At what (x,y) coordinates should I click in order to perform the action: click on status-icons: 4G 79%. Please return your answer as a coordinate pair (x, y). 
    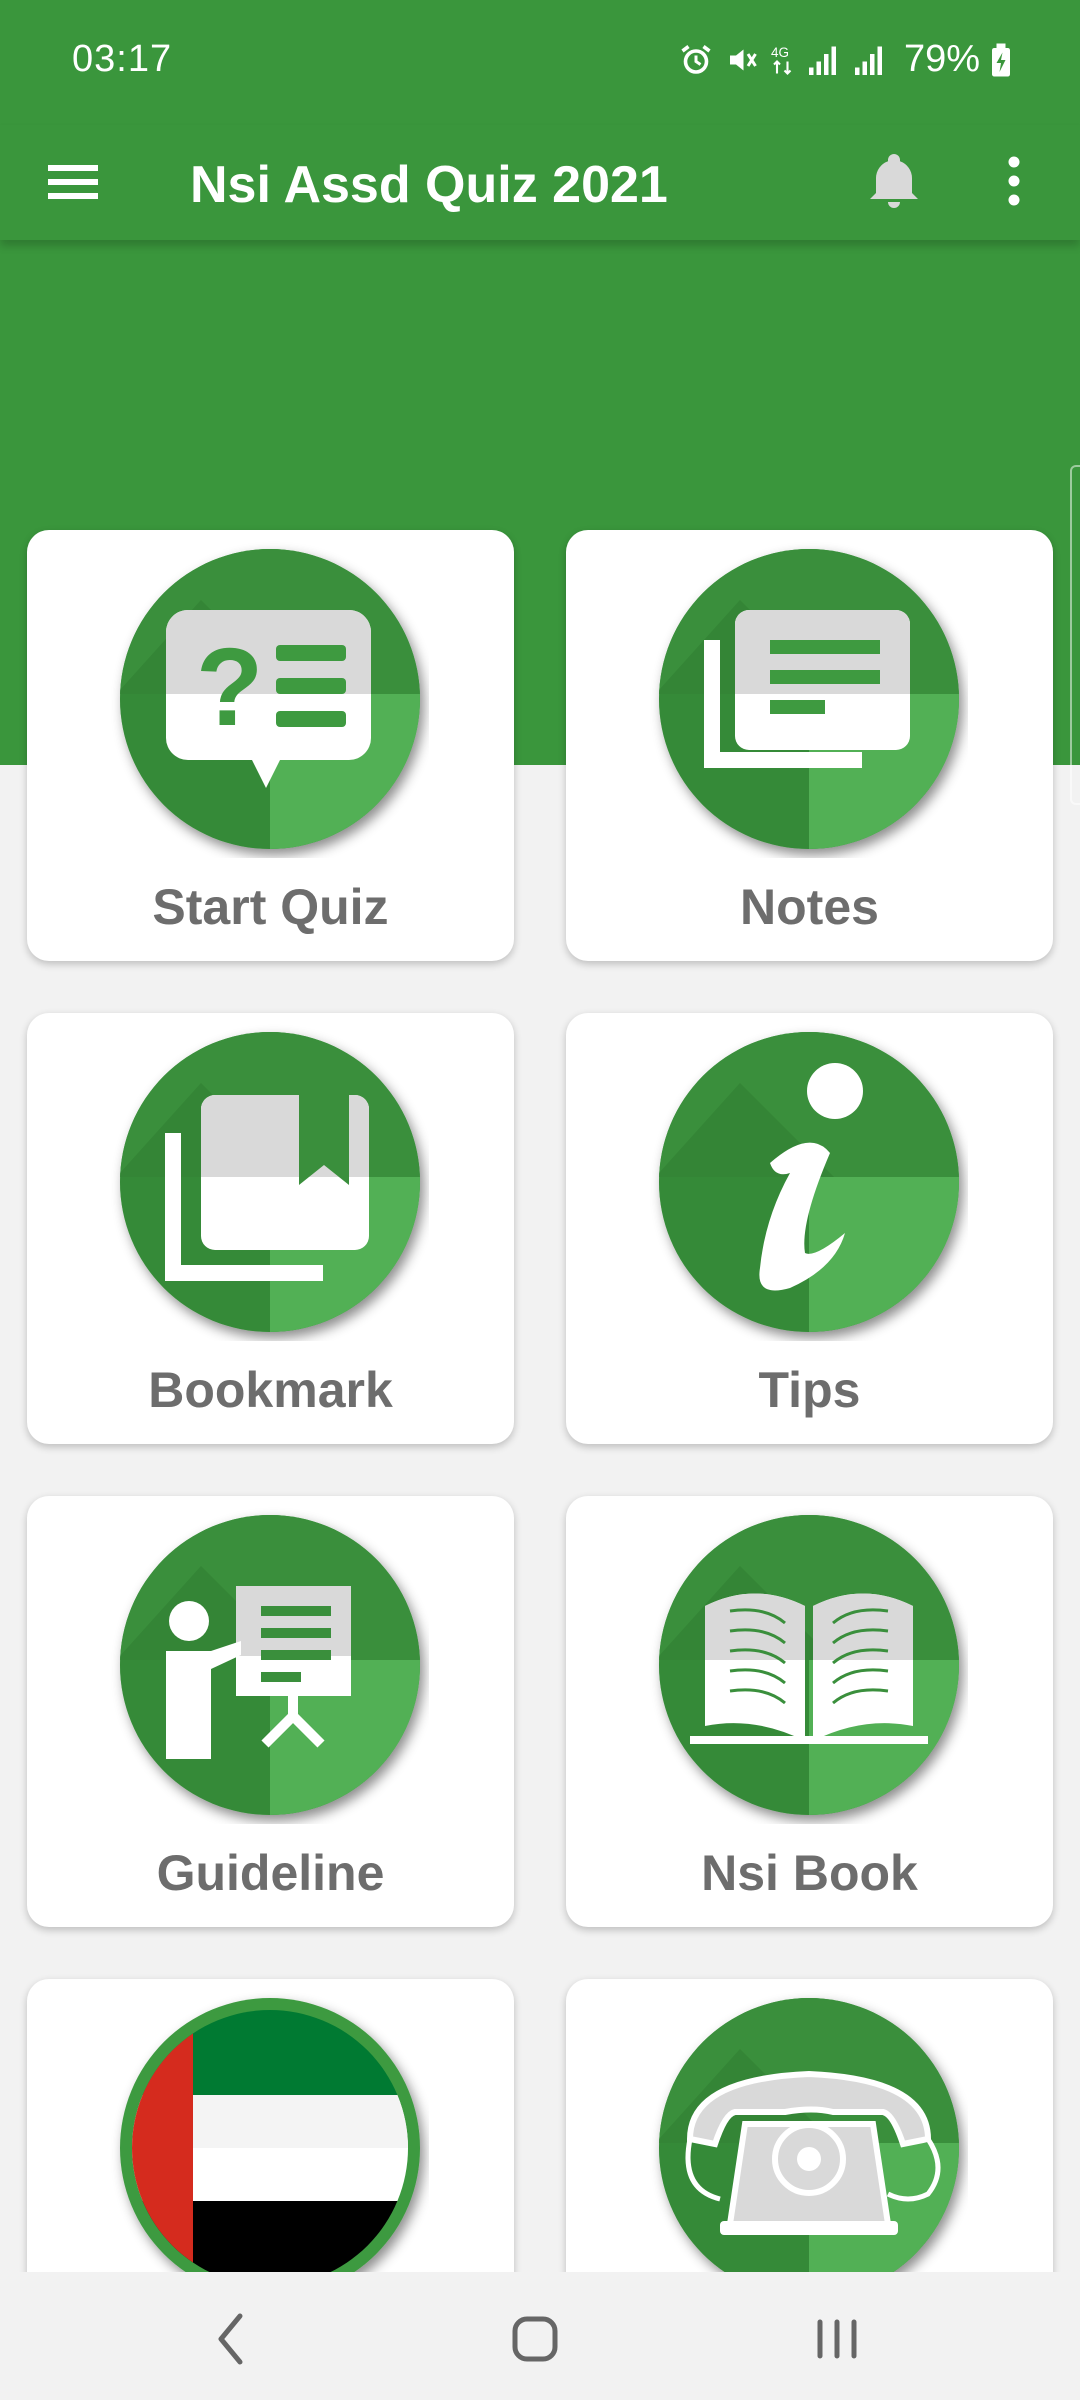
    Looking at the image, I should click on (845, 59).